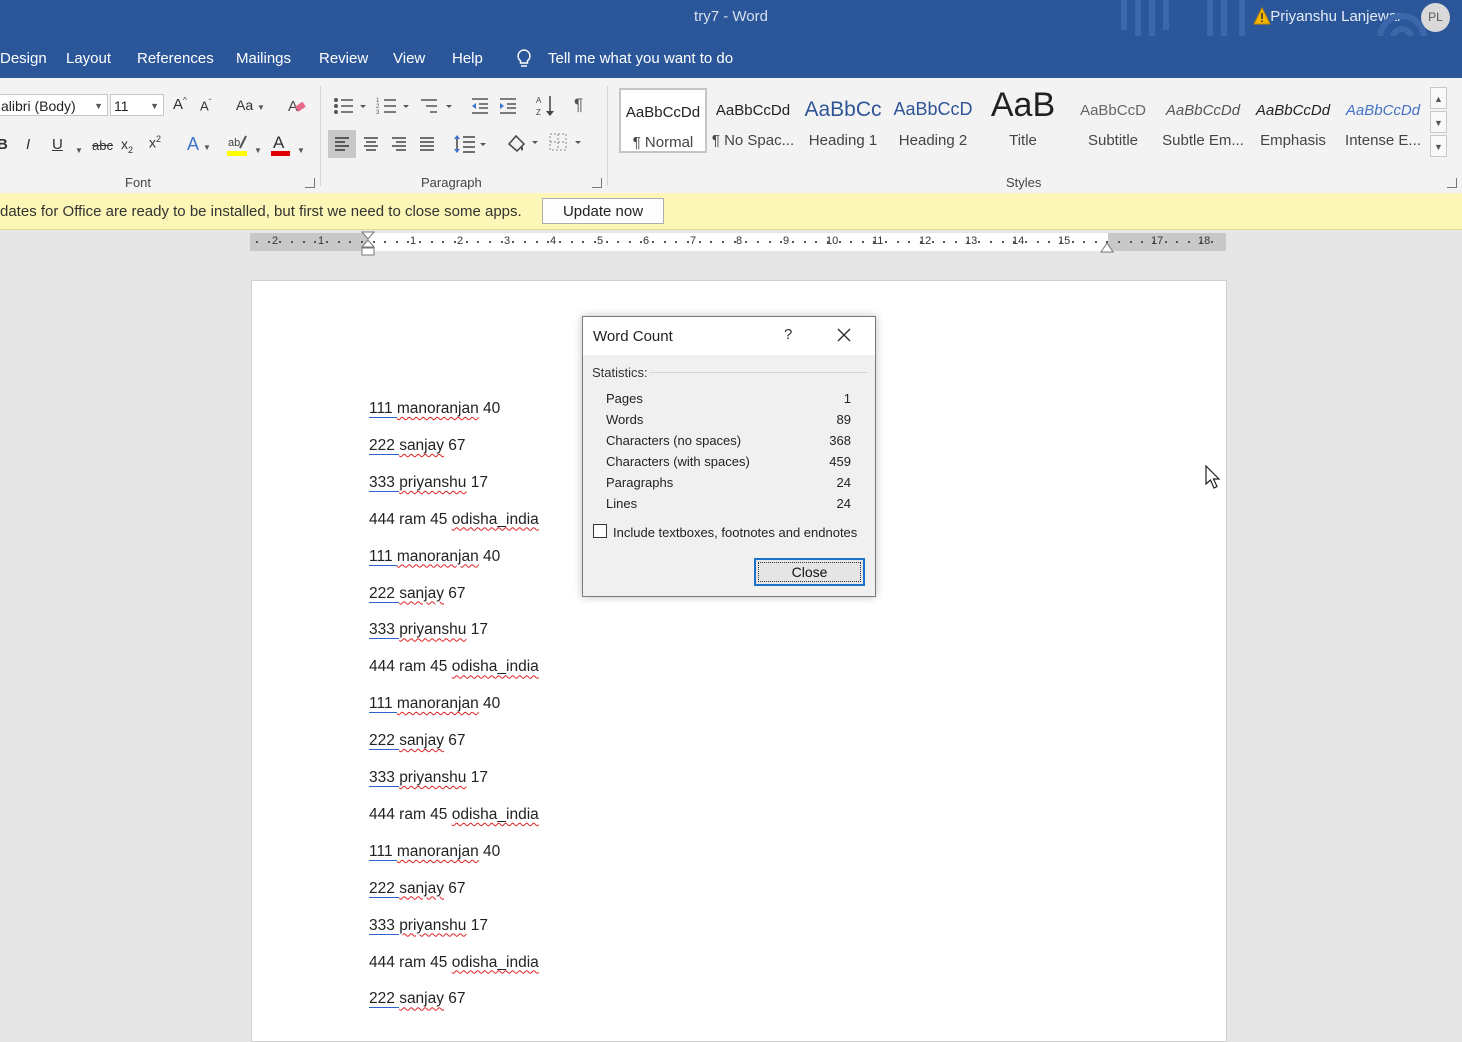  Describe the element at coordinates (4, 144) in the screenshot. I see `bold-button: B` at that location.